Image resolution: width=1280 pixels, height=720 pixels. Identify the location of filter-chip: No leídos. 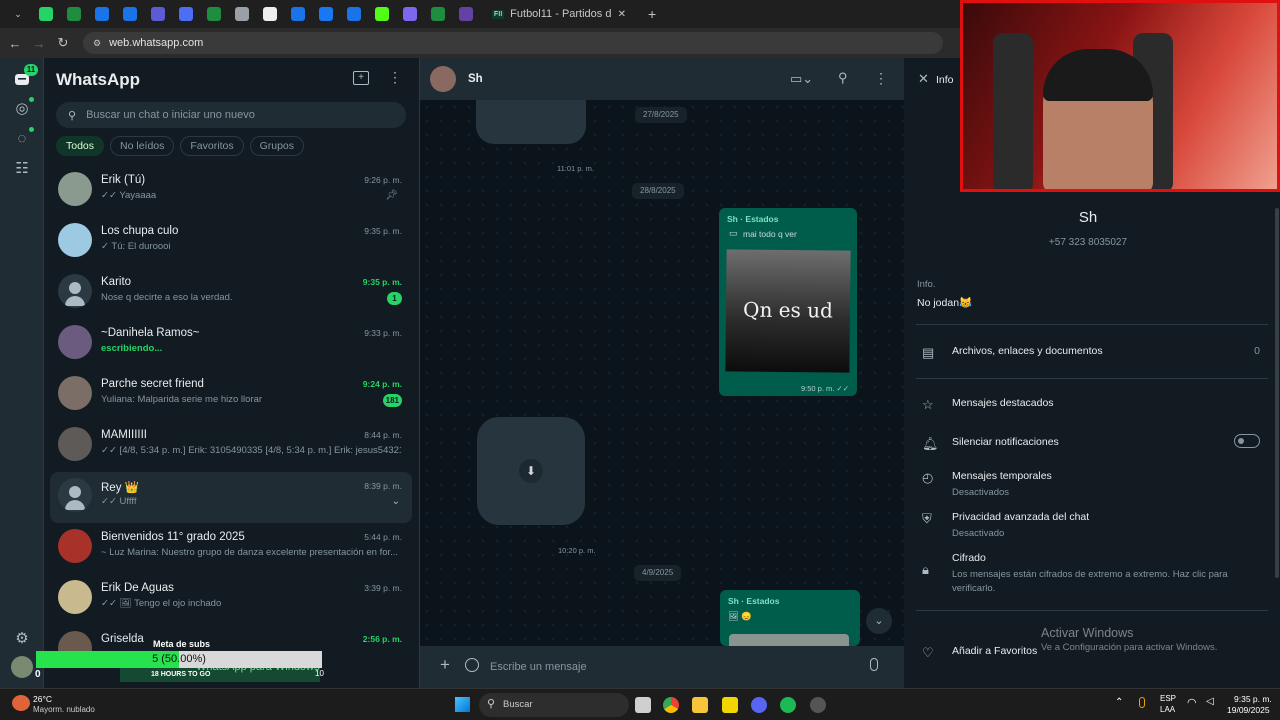
(142, 146).